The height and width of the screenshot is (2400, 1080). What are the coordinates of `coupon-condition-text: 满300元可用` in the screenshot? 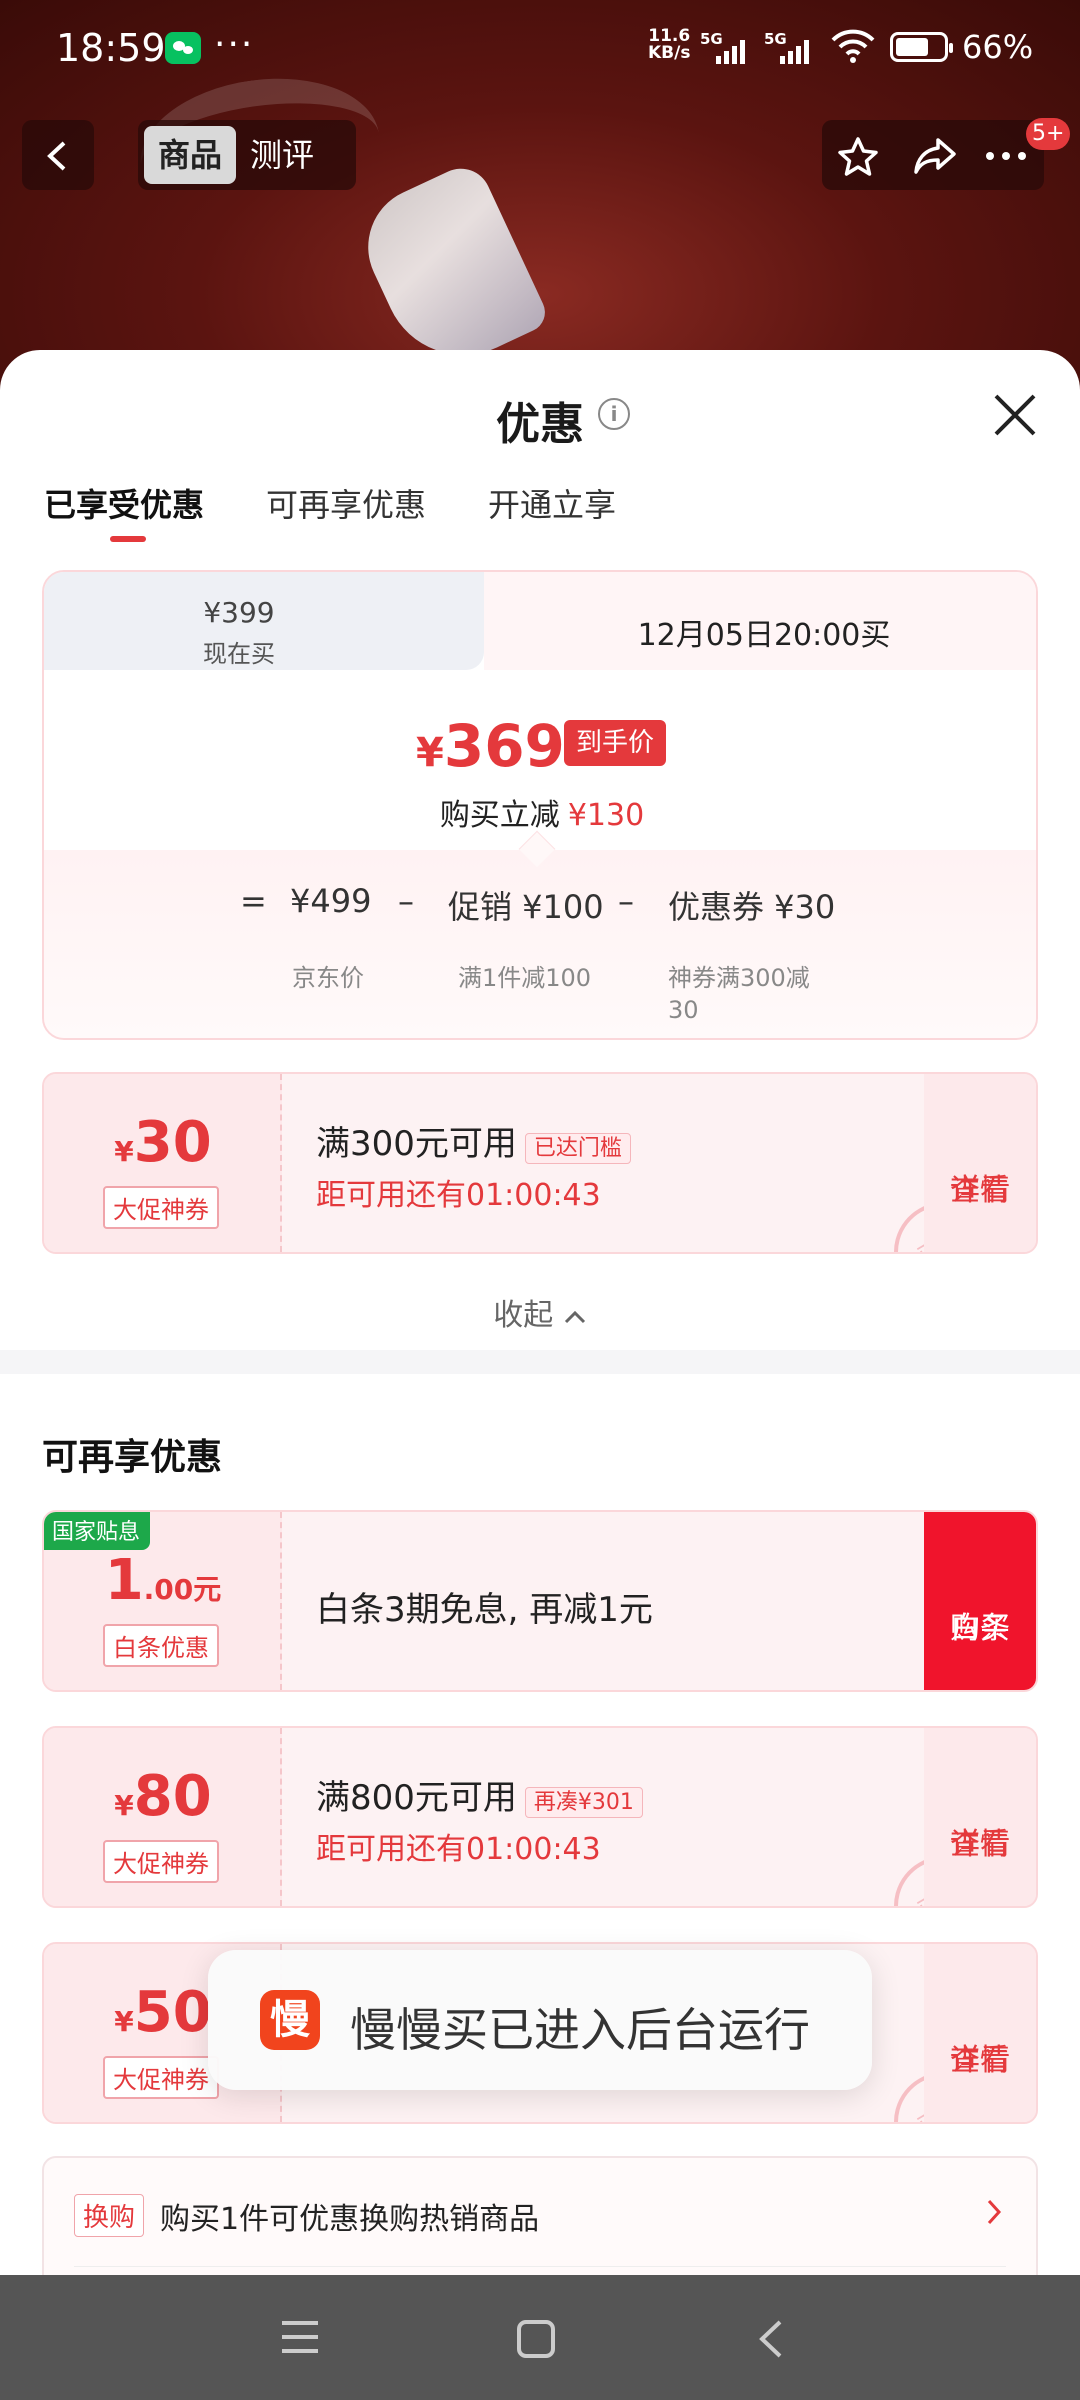 It's located at (416, 1144).